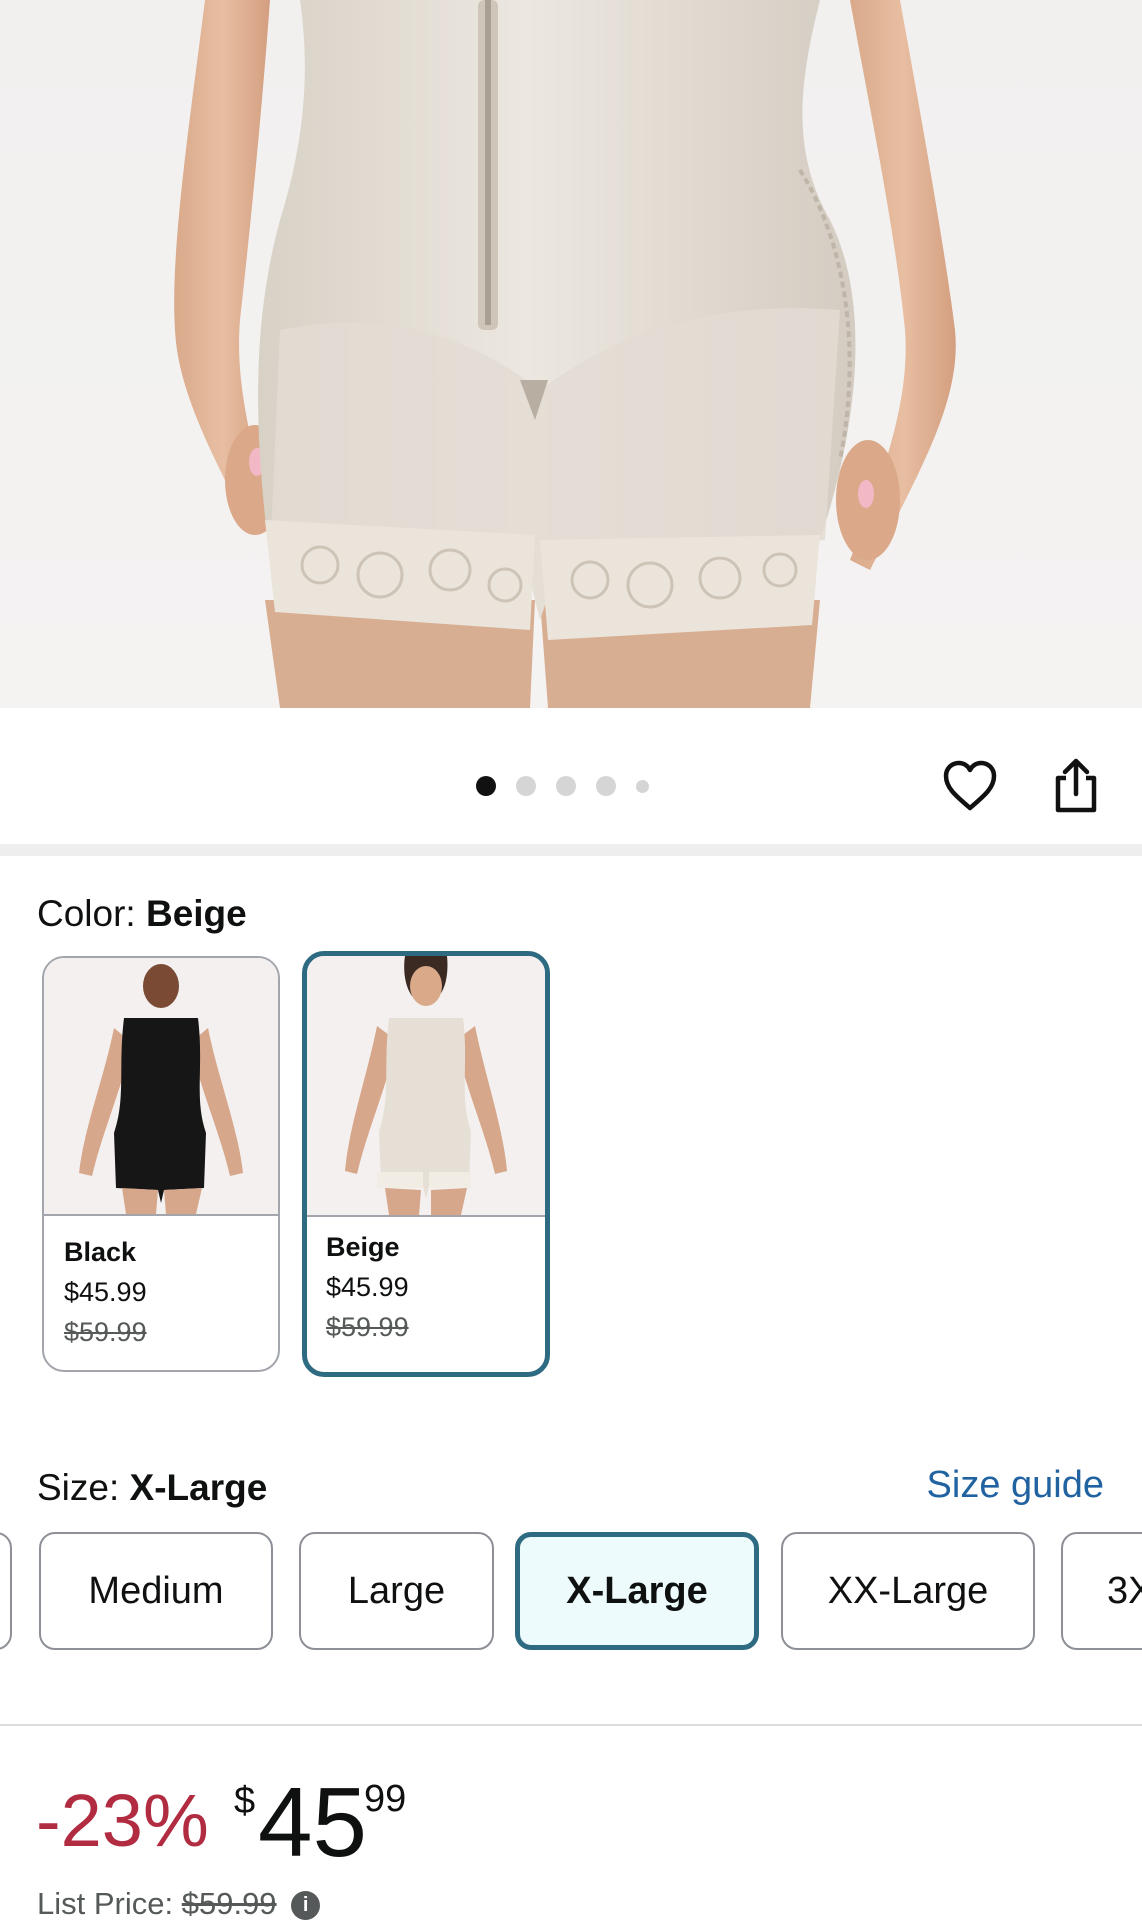 This screenshot has height=1920, width=1142. Describe the element at coordinates (161, 1087) in the screenshot. I see `swatch-image-black` at that location.